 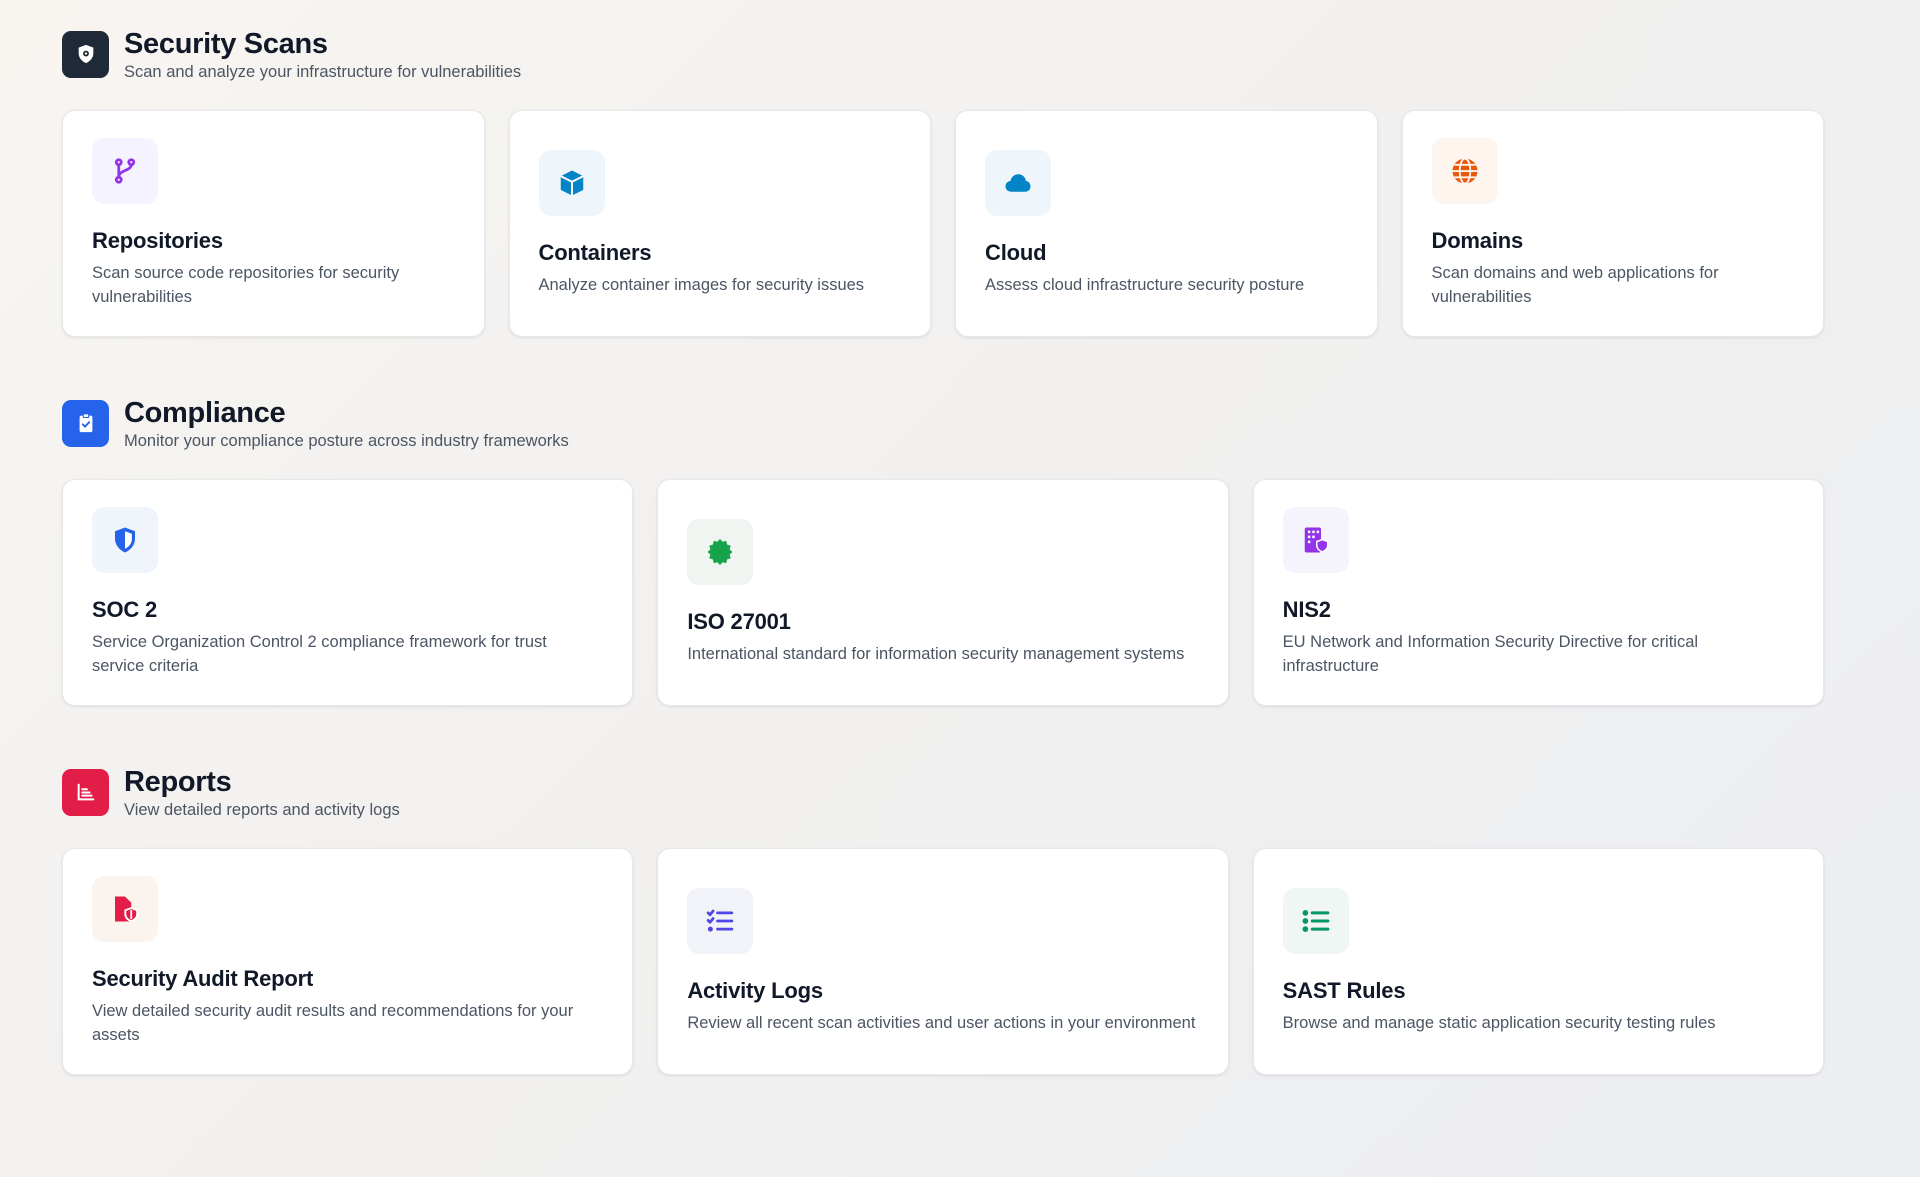 What do you see at coordinates (157, 240) in the screenshot?
I see `card-title: Repositories` at bounding box center [157, 240].